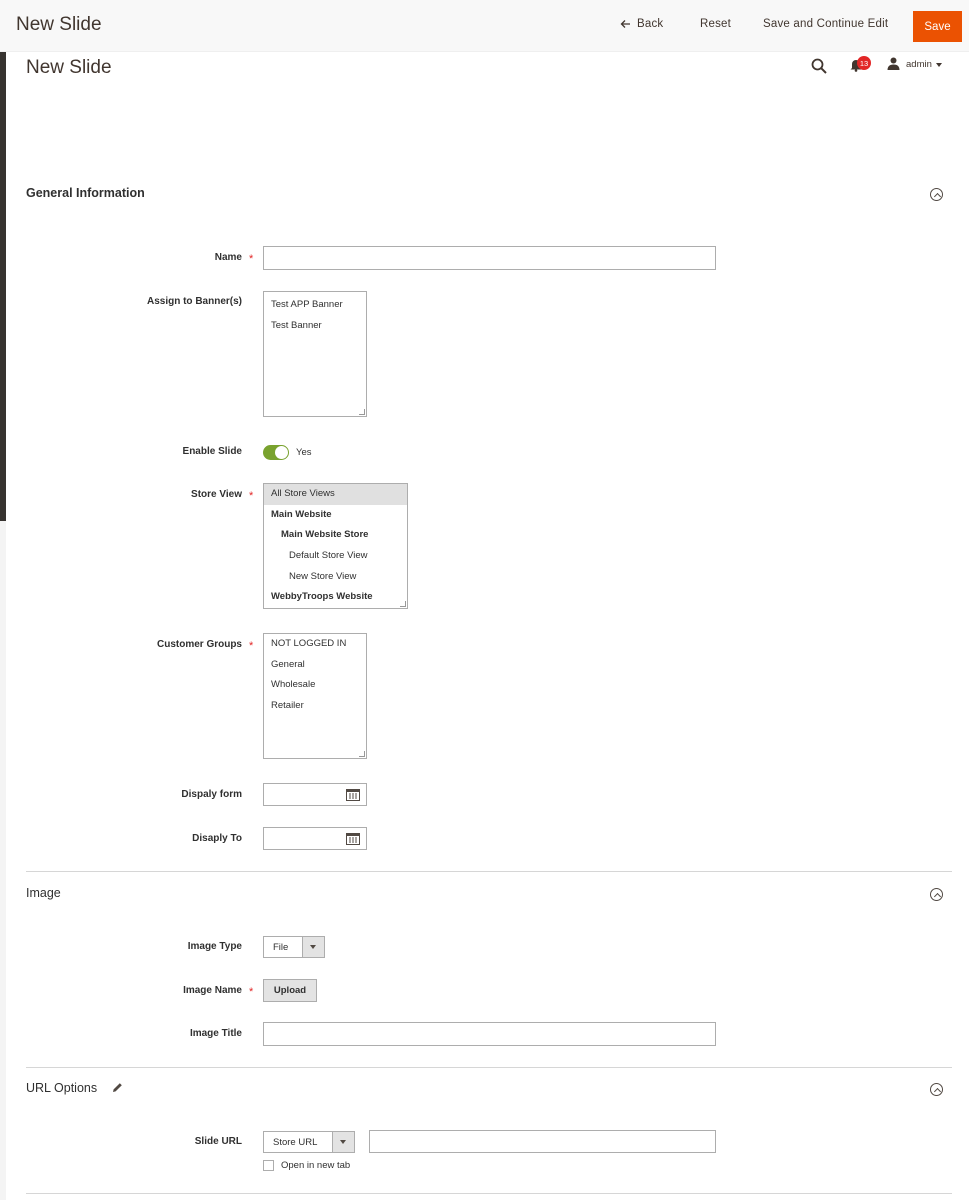 The width and height of the screenshot is (969, 1200). Describe the element at coordinates (864, 63) in the screenshot. I see `notification-count-badge: 13` at that location.